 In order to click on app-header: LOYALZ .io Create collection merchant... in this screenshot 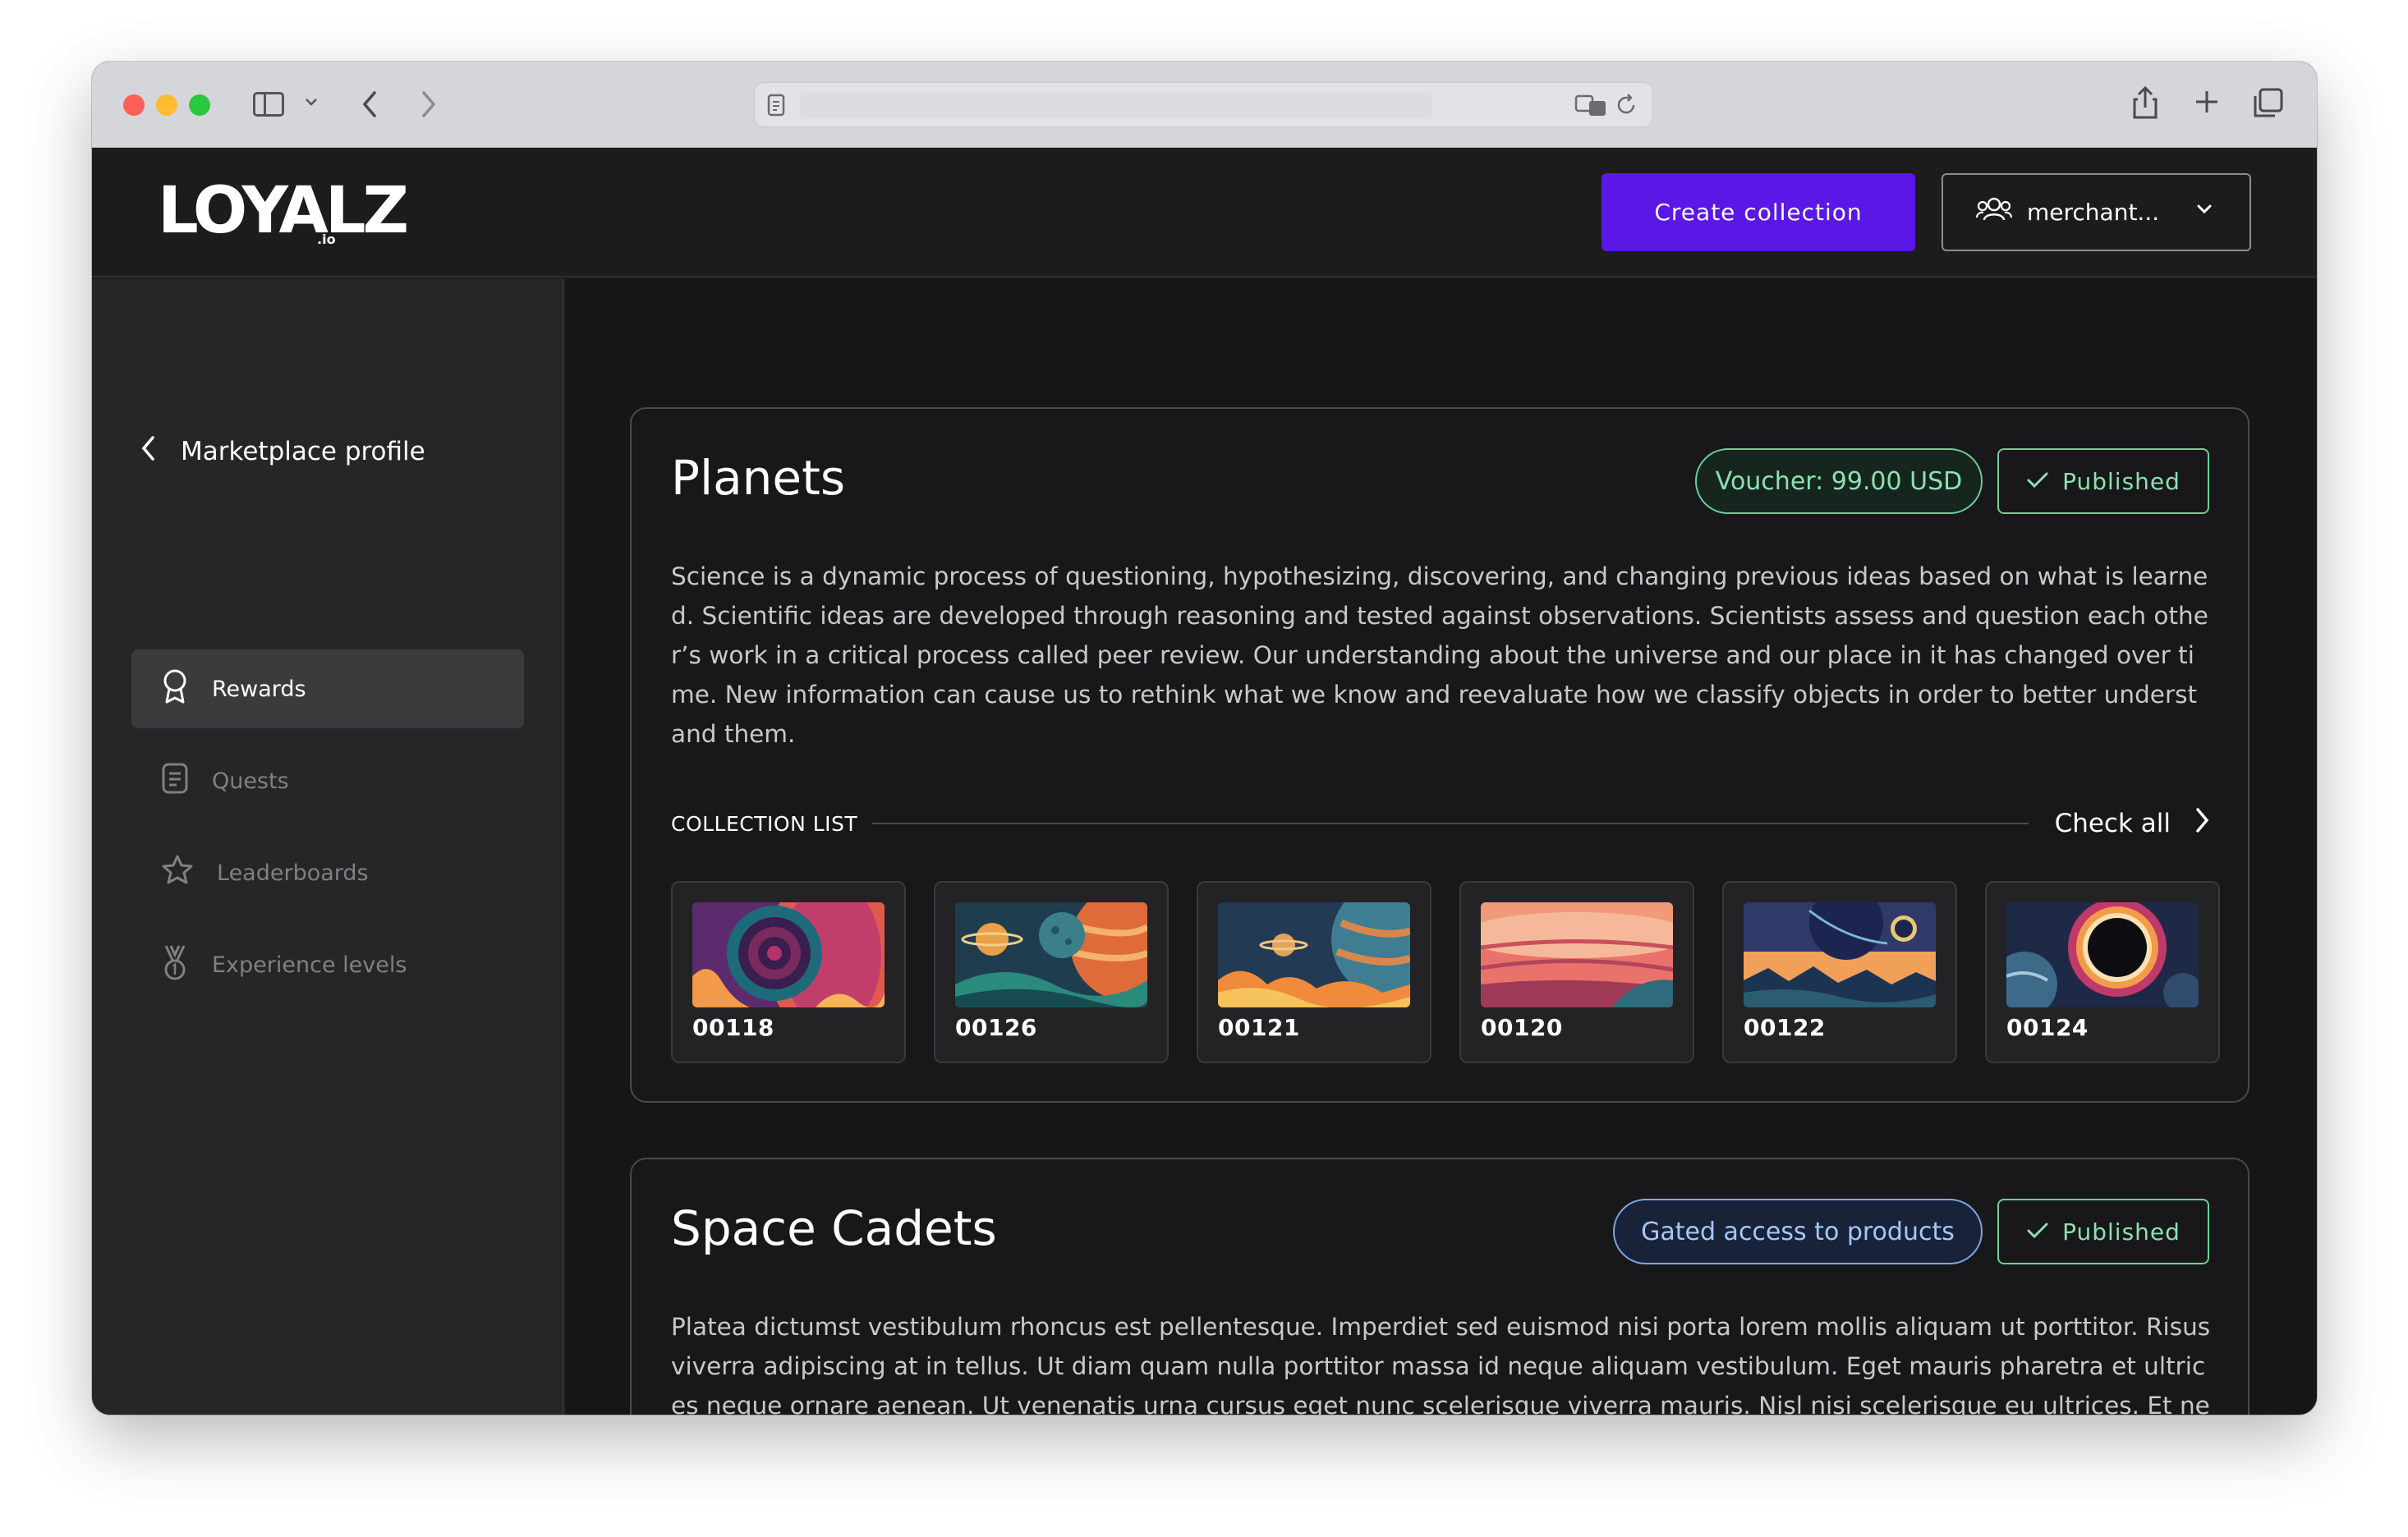, I will do `click(1204, 213)`.